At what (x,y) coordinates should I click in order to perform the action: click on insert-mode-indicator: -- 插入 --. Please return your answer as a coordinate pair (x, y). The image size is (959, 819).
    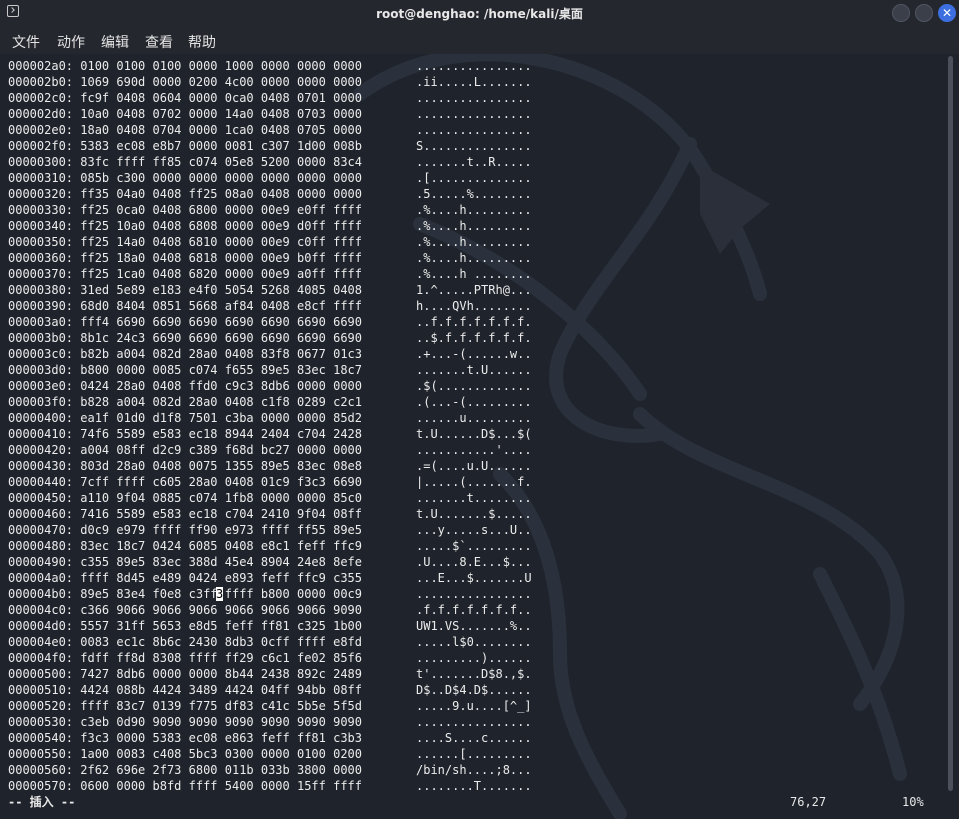
    Looking at the image, I should click on (42, 802).